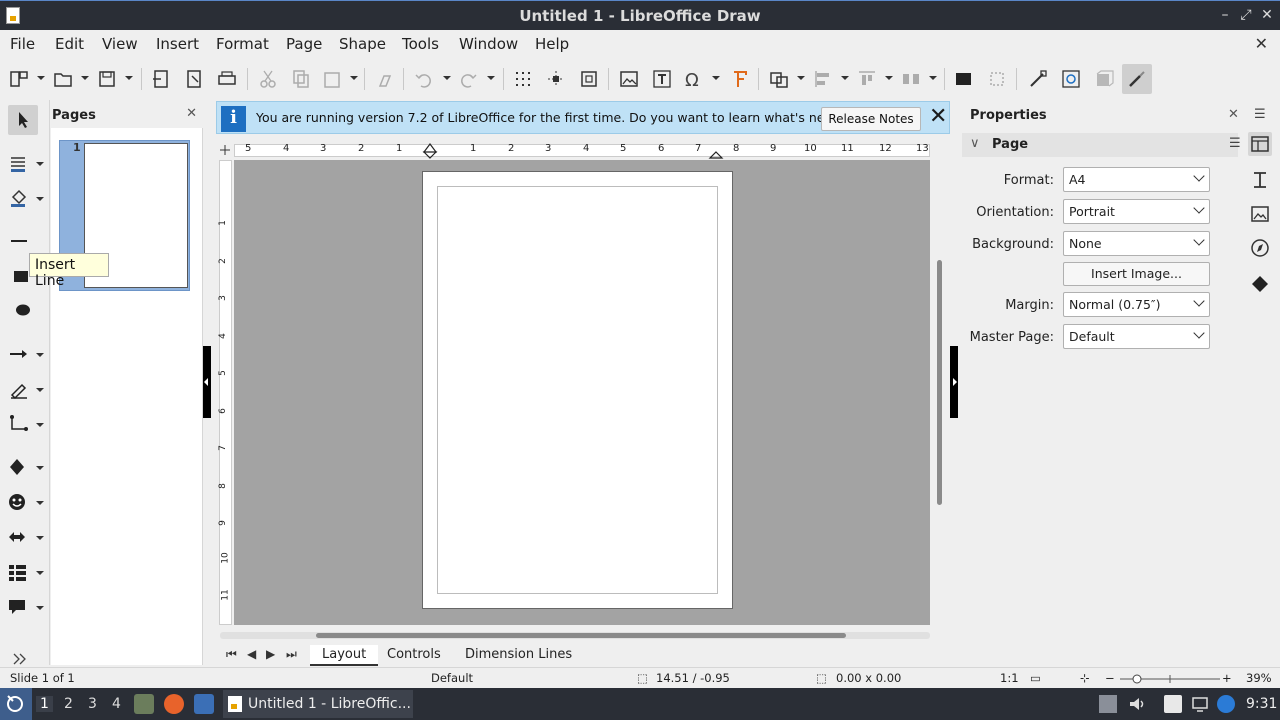  Describe the element at coordinates (1226, 704) in the screenshot. I see `notification-icon` at that location.